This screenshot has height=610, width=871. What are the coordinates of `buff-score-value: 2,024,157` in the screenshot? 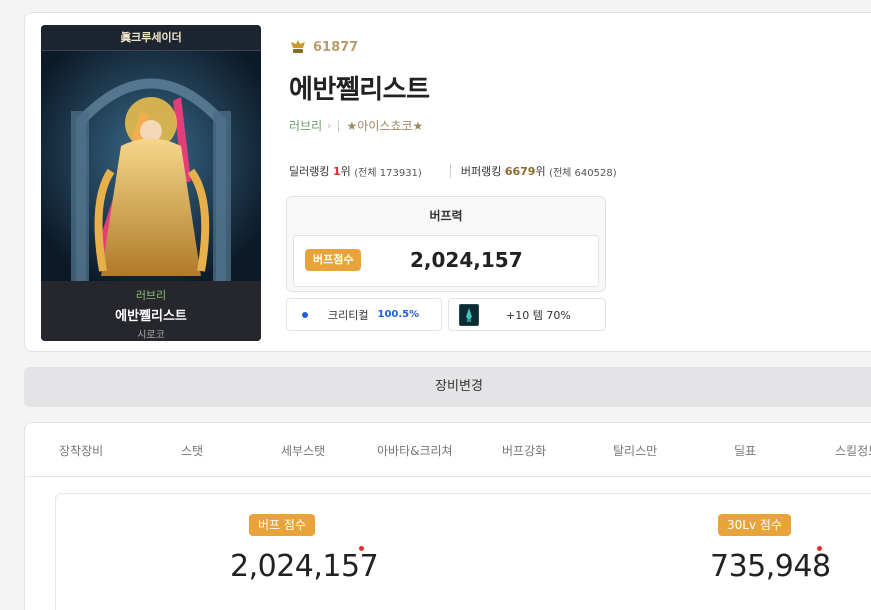 It's located at (466, 260).